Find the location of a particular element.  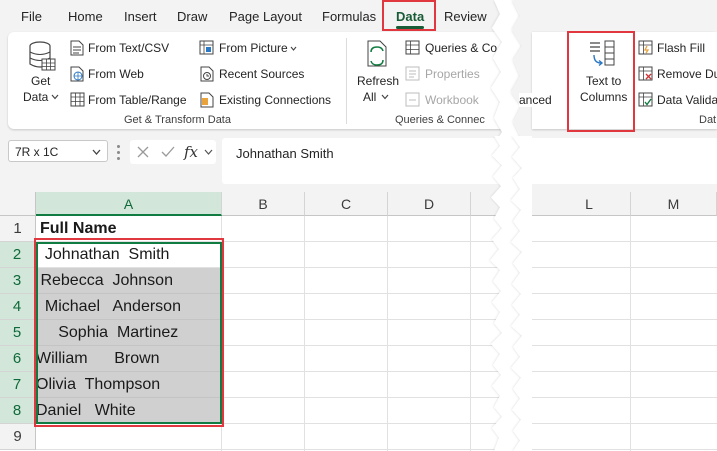

existing-connections-button: Existing Connections is located at coordinates (268, 100).